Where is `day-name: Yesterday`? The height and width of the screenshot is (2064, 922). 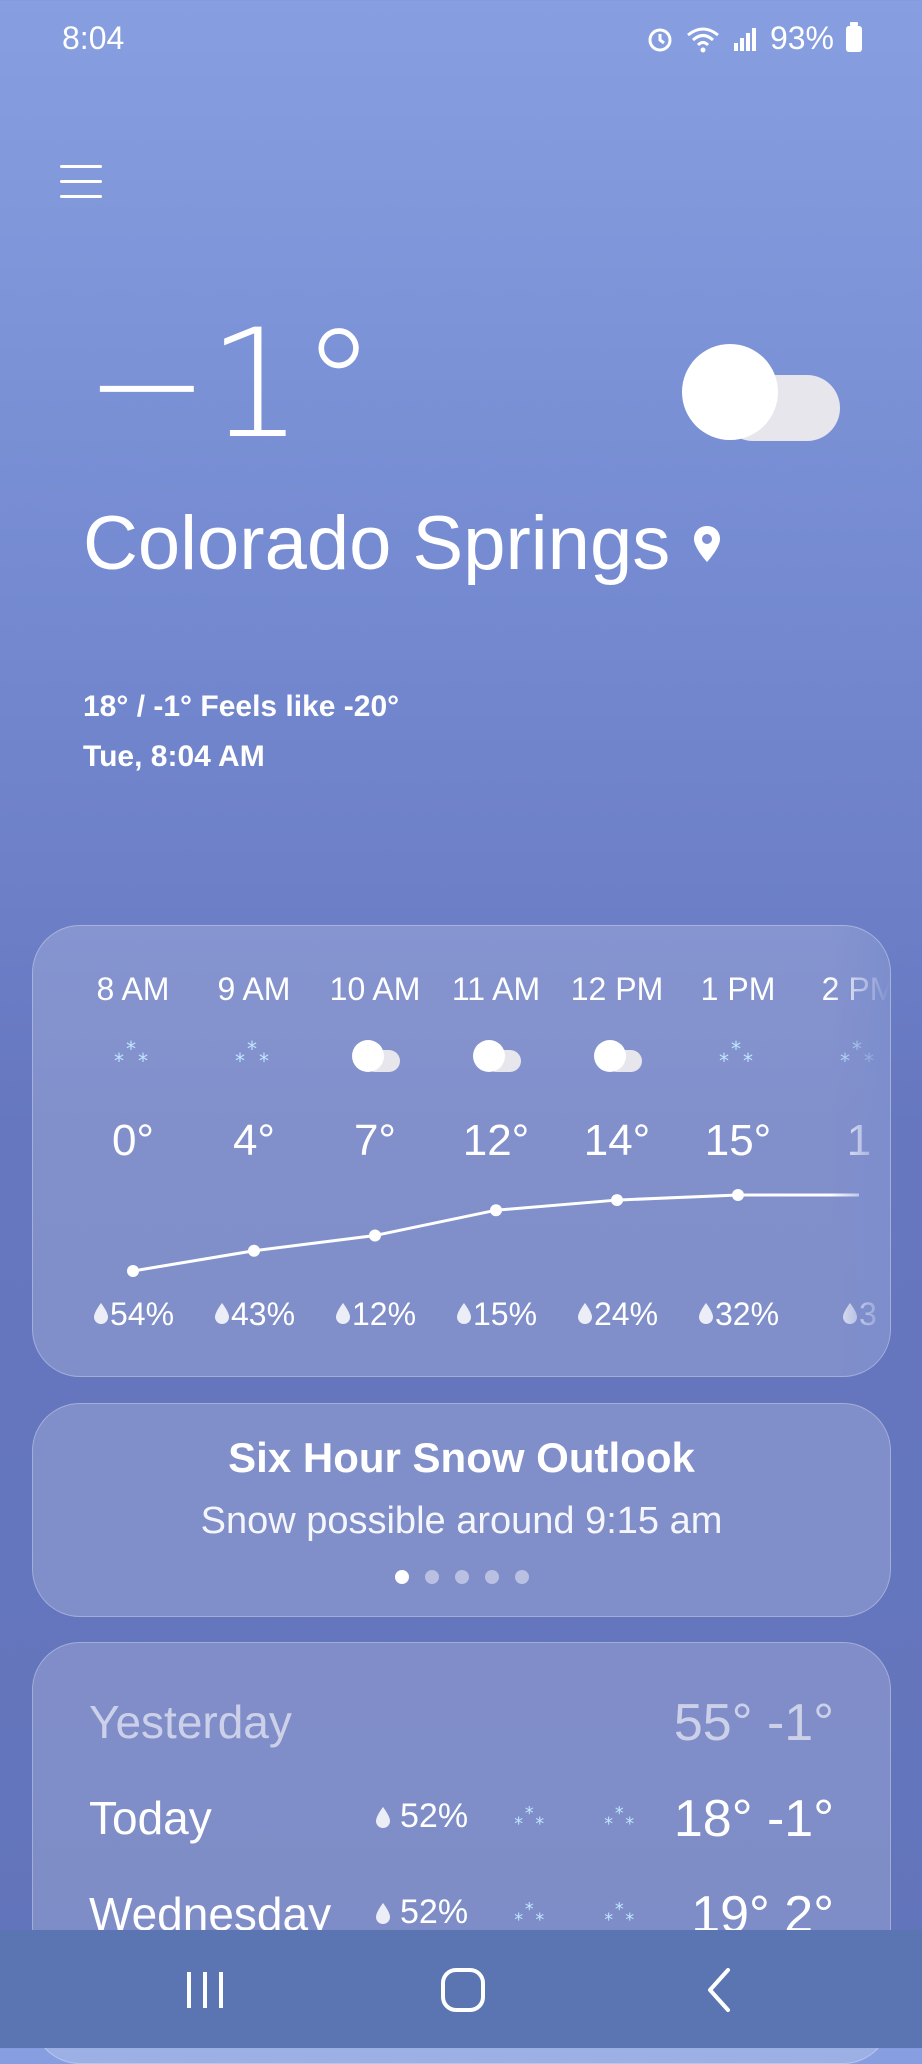
day-name: Yesterday is located at coordinates (190, 1722).